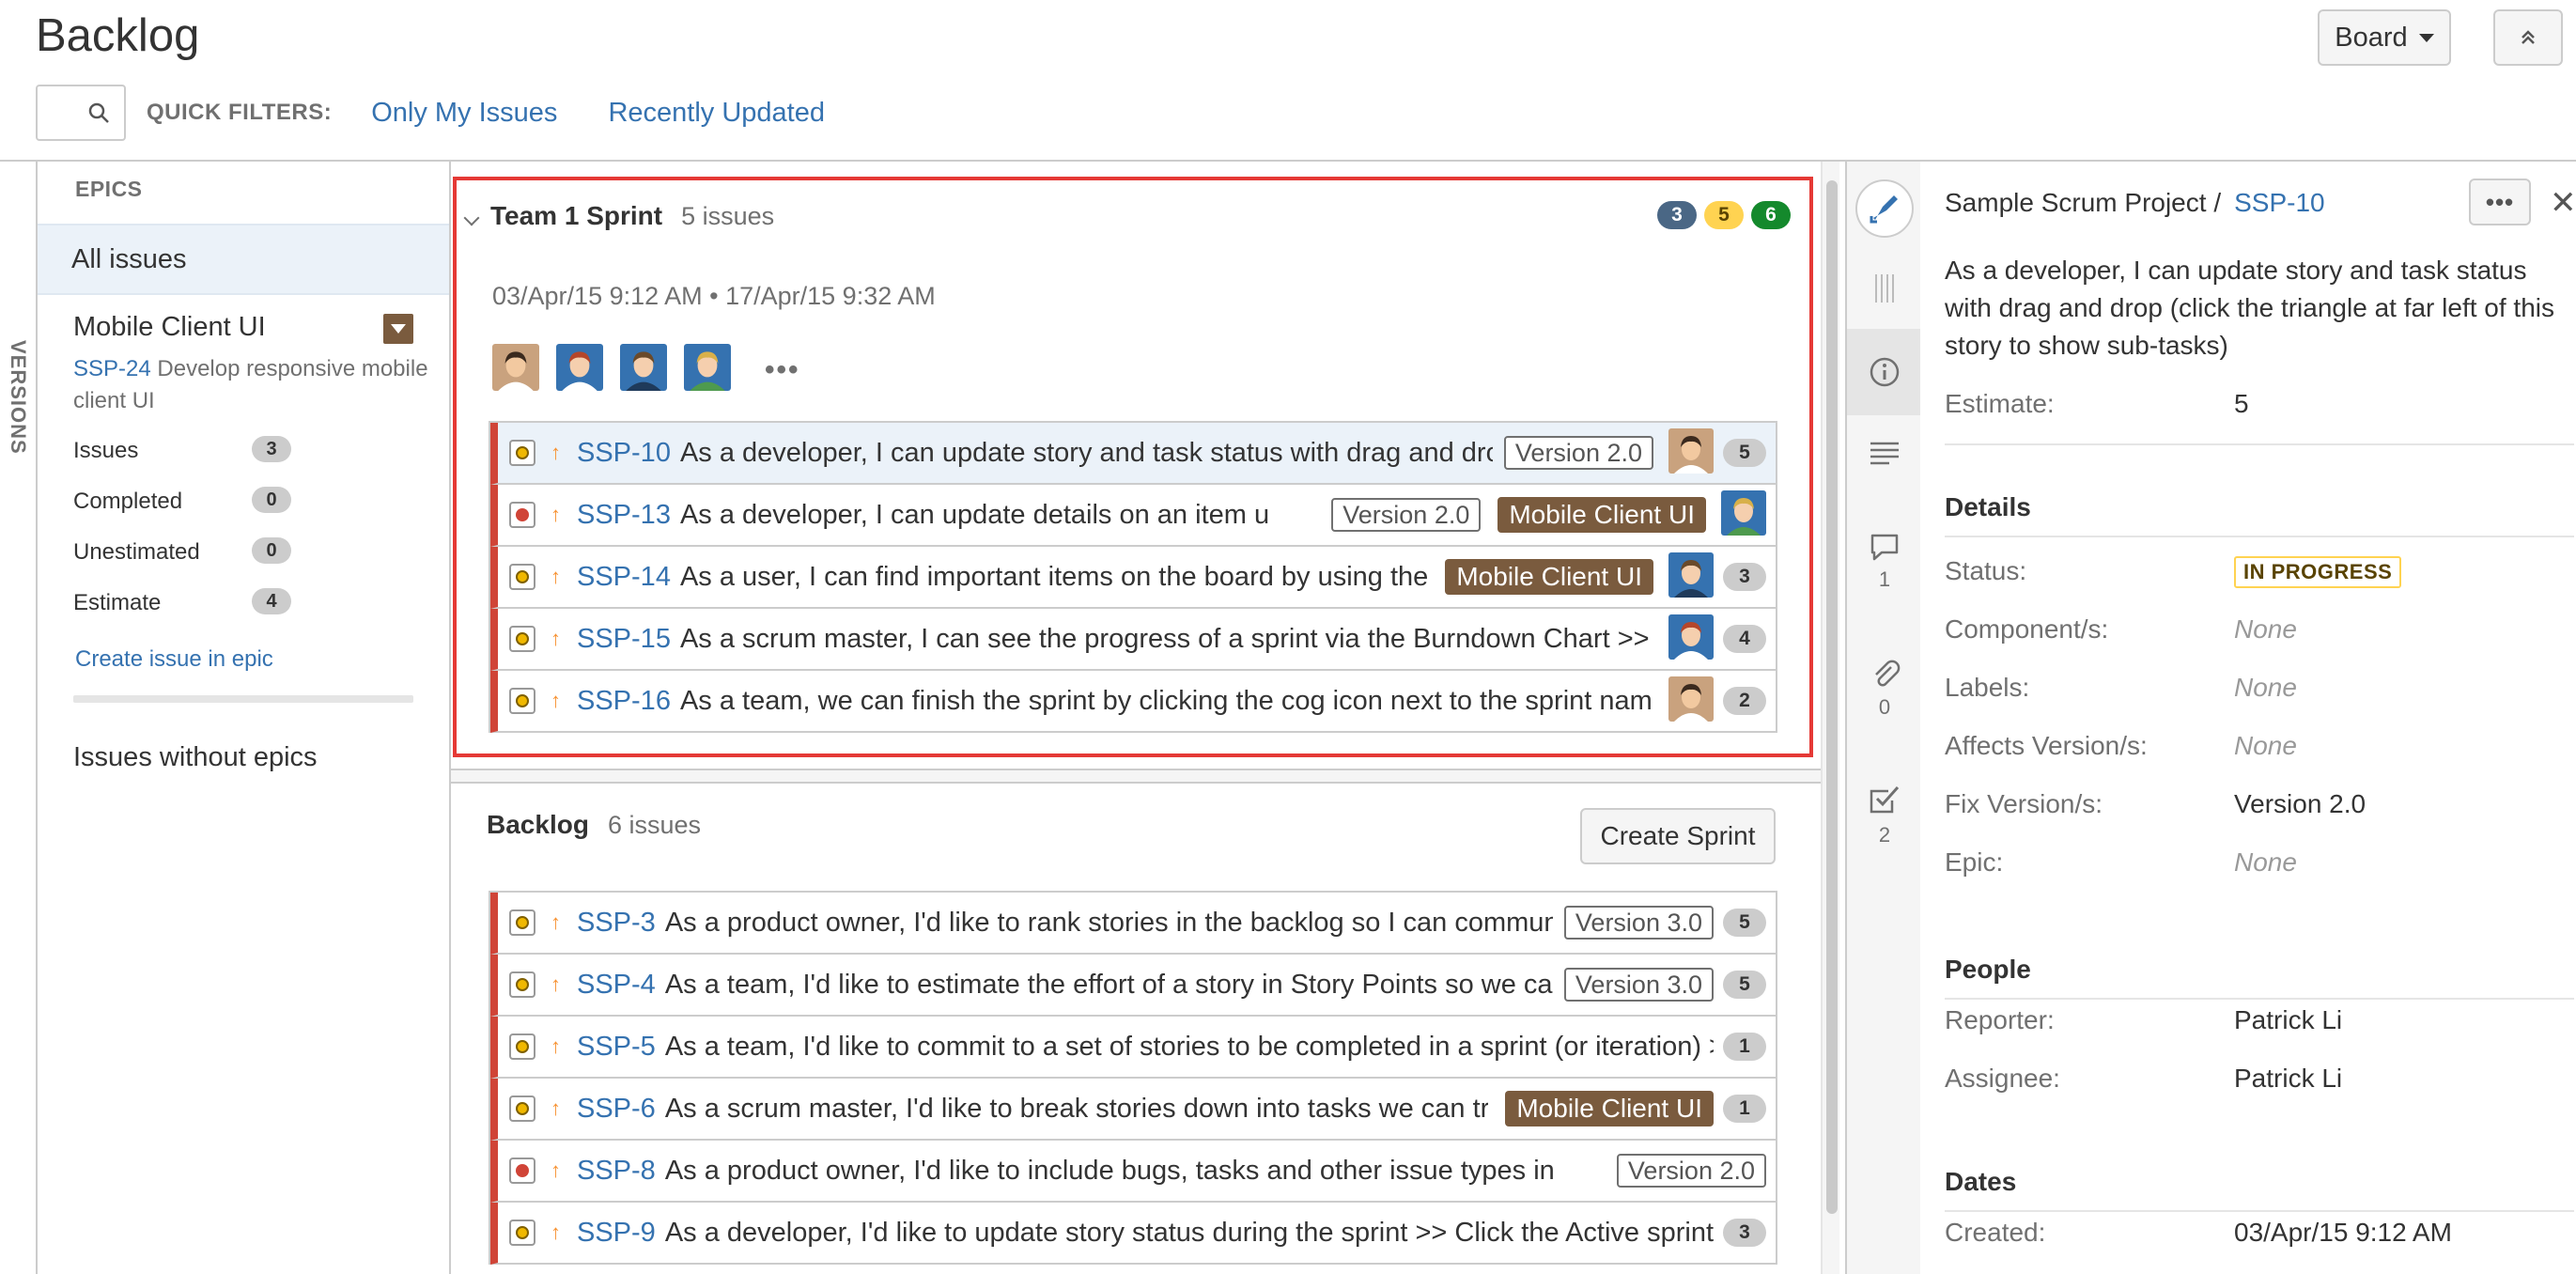 Image resolution: width=2576 pixels, height=1274 pixels. What do you see at coordinates (617, 985) in the screenshot?
I see `issue-key-link: SSP-4` at bounding box center [617, 985].